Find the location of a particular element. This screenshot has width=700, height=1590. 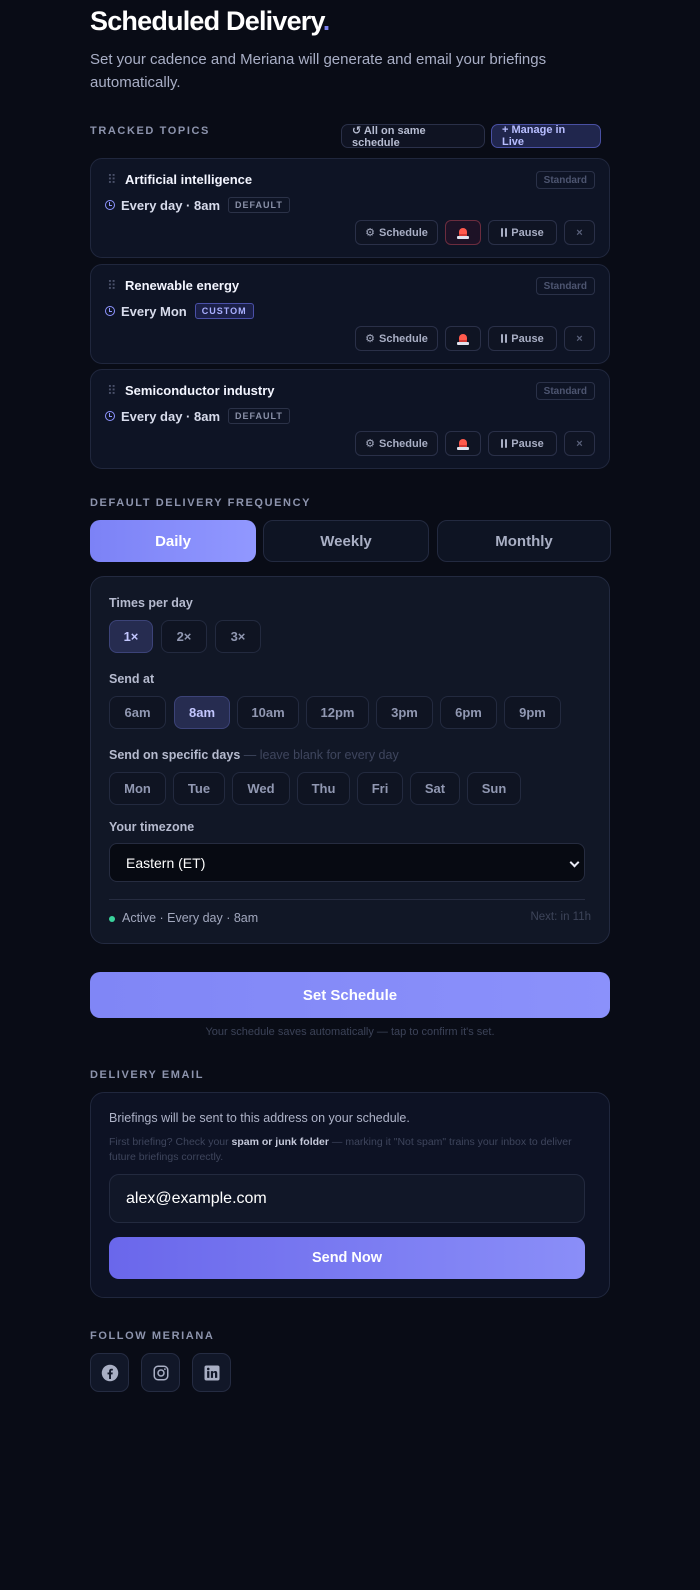

timezone-select: Eastern (ET) is located at coordinates (347, 862).